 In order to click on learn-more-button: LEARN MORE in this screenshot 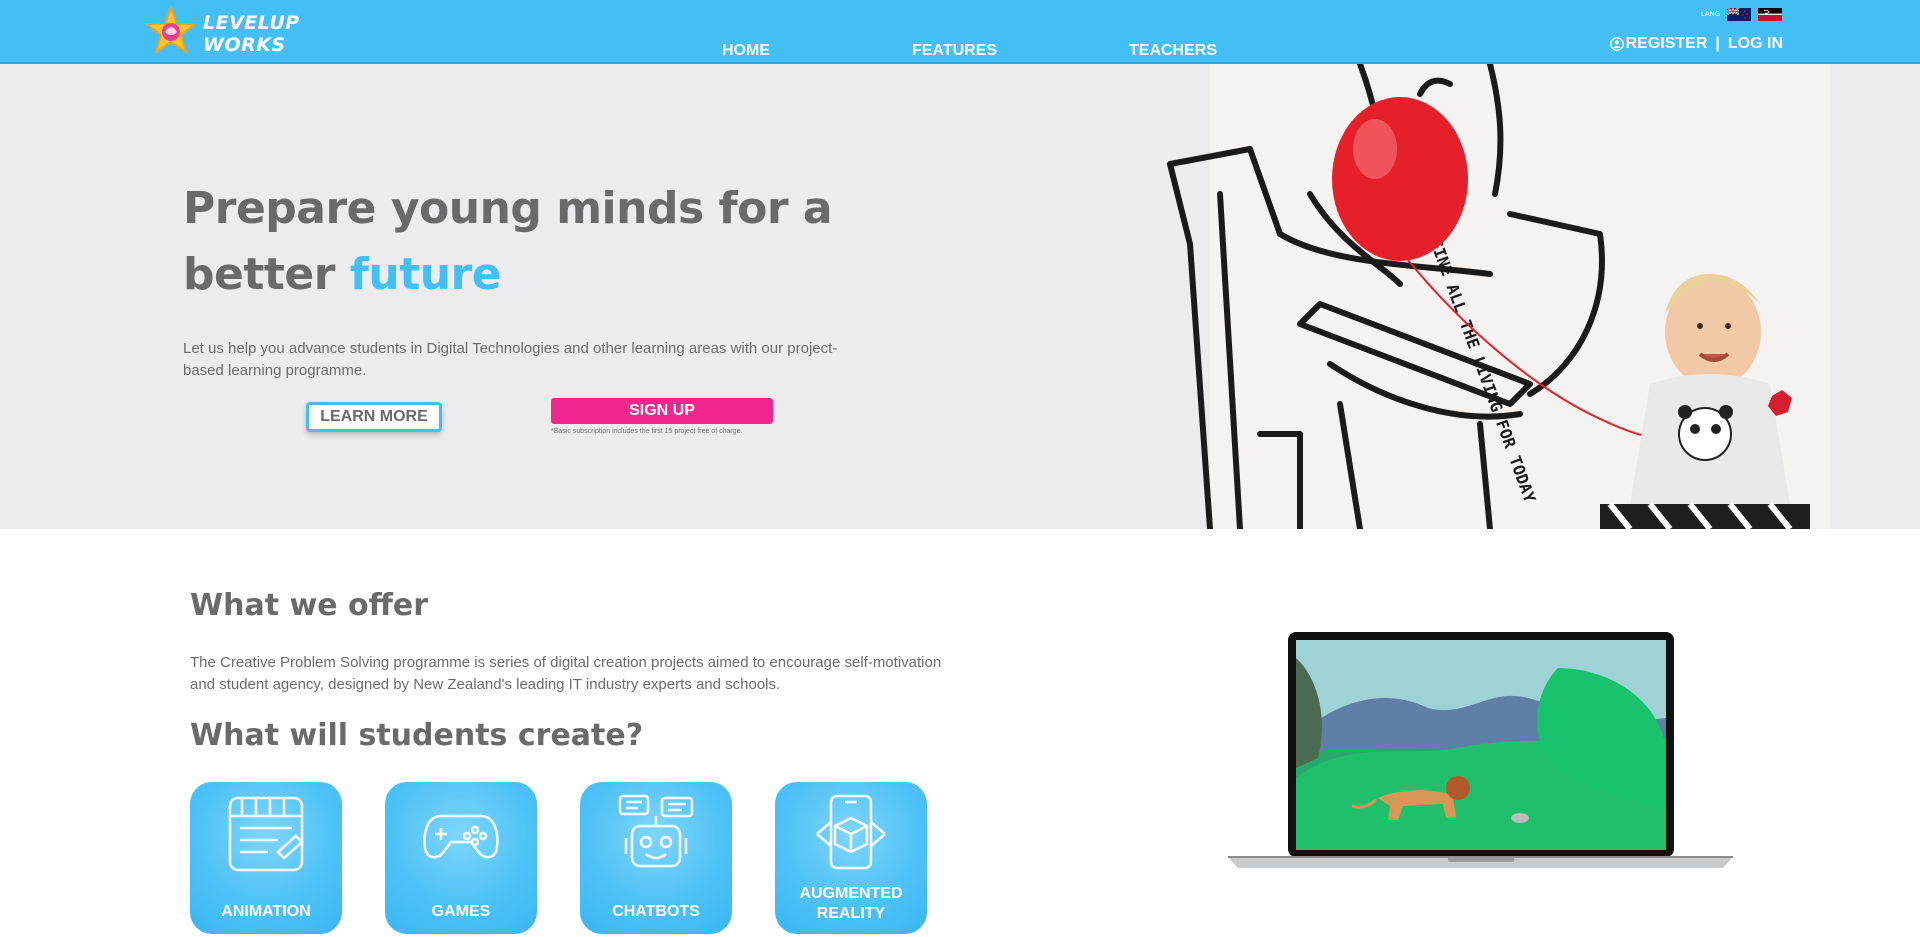, I will do `click(374, 417)`.